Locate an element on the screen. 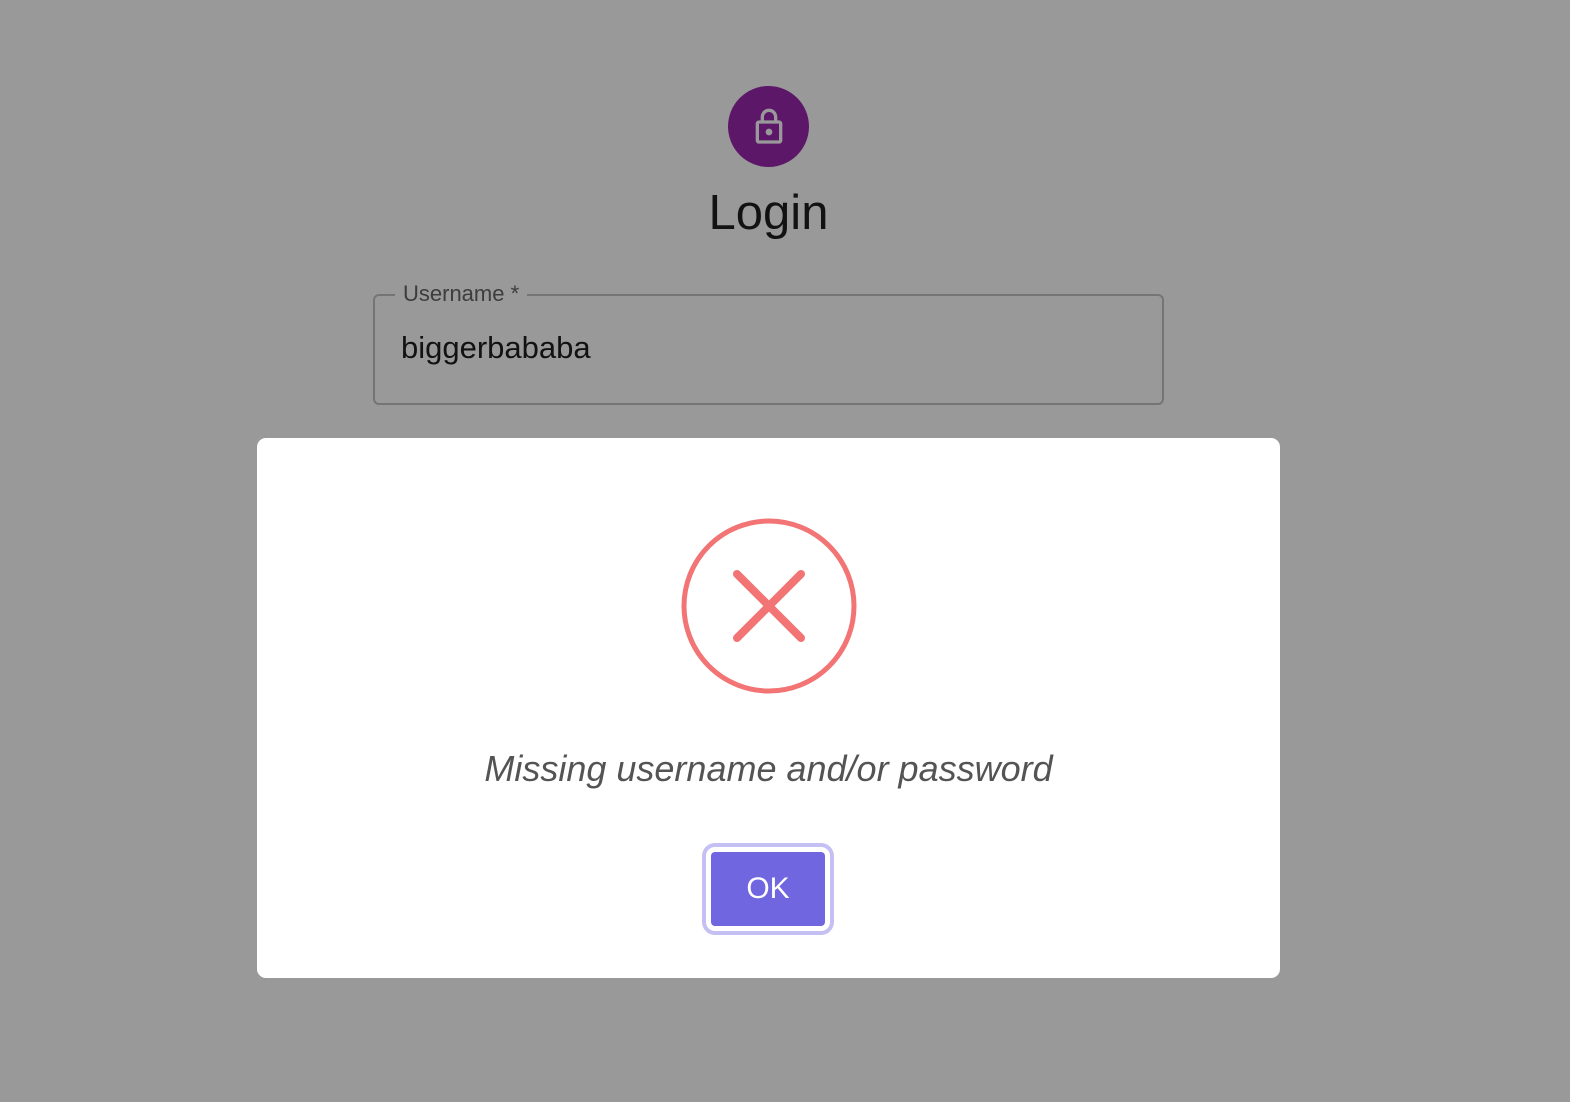 The image size is (1570, 1102). error-message: Missing username and/or password is located at coordinates (768, 768).